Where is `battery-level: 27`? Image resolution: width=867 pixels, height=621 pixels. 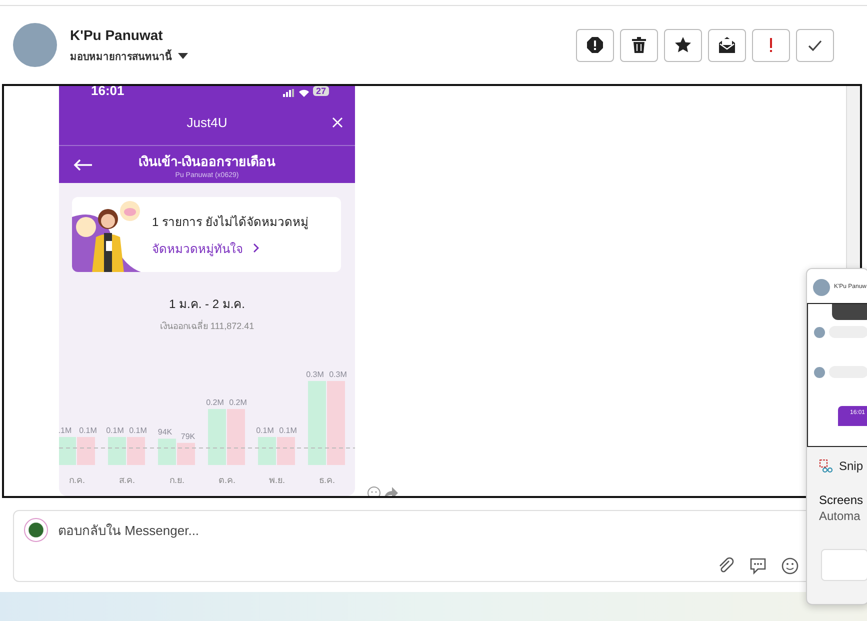 battery-level: 27 is located at coordinates (320, 91).